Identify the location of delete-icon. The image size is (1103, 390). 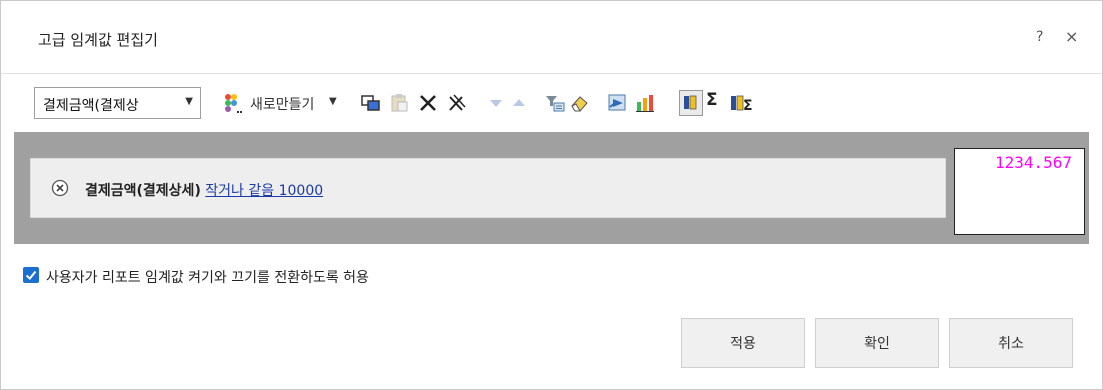
(428, 103).